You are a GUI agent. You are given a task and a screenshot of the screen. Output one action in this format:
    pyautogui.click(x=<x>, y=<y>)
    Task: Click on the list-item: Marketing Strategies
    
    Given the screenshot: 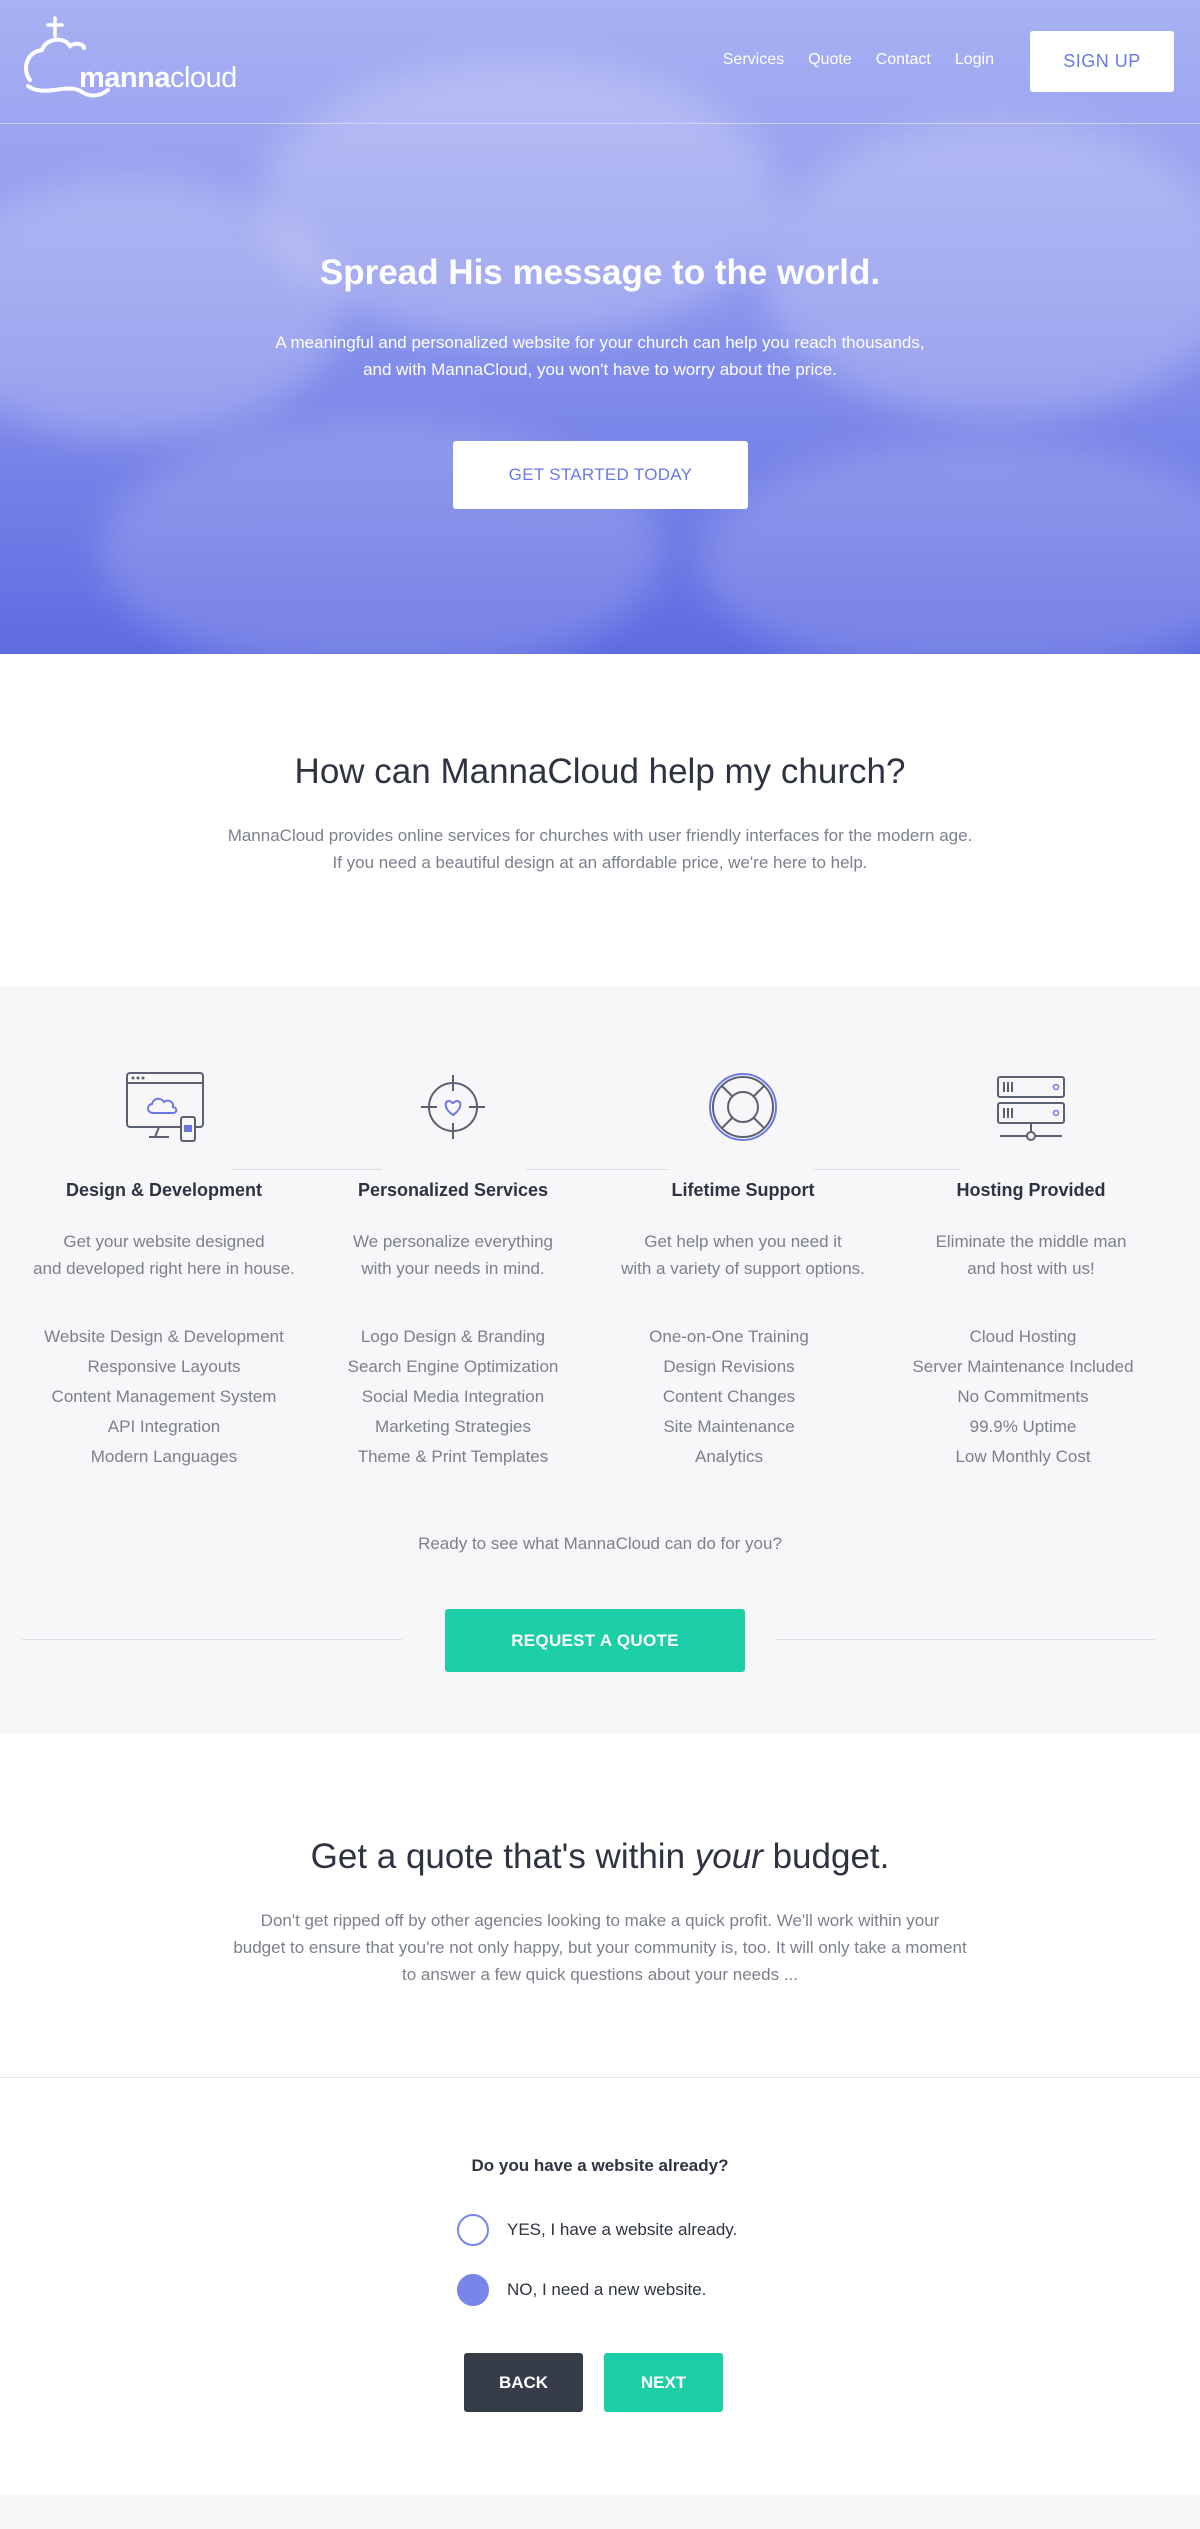 What is the action you would take?
    pyautogui.click(x=453, y=1426)
    